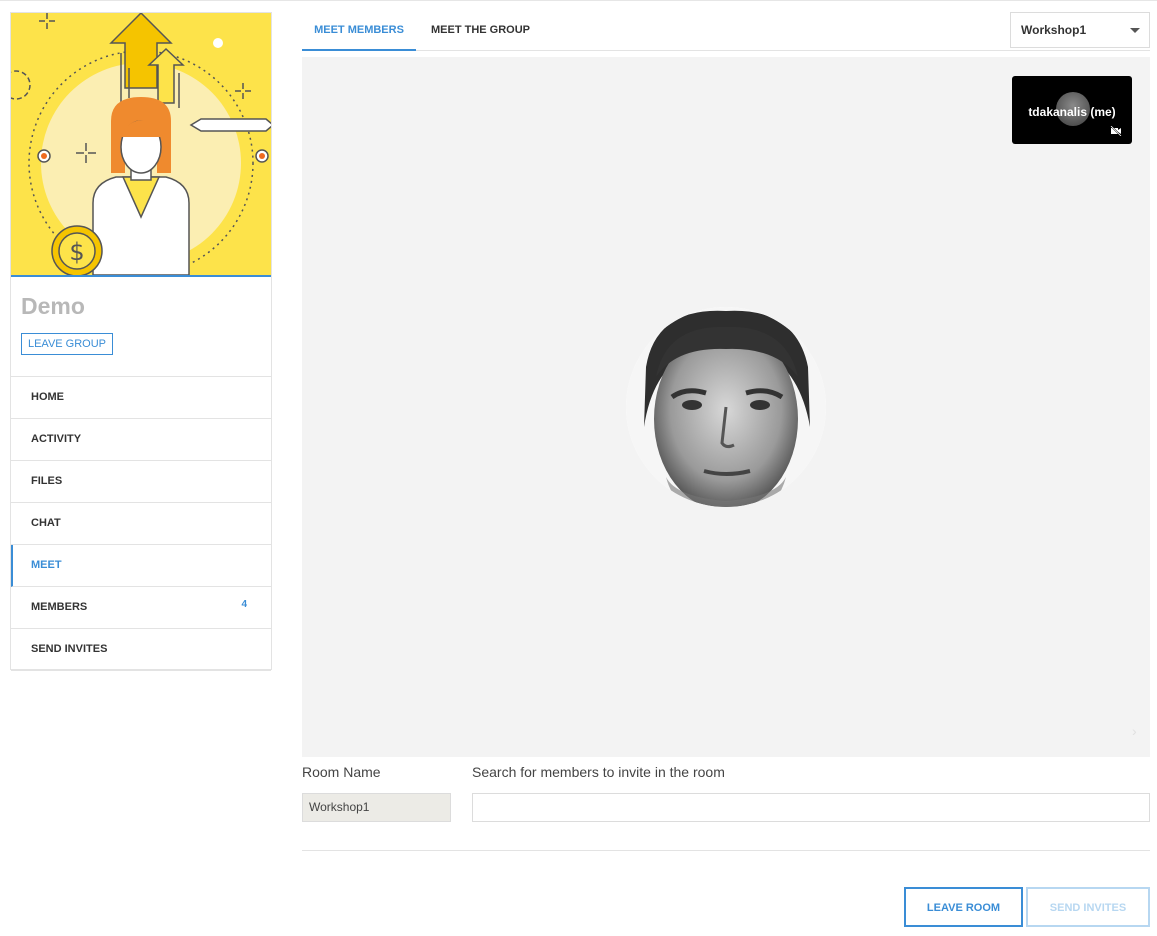 This screenshot has width=1157, height=936. What do you see at coordinates (1088, 907) in the screenshot?
I see `send-invites-button: SEND INVITES` at bounding box center [1088, 907].